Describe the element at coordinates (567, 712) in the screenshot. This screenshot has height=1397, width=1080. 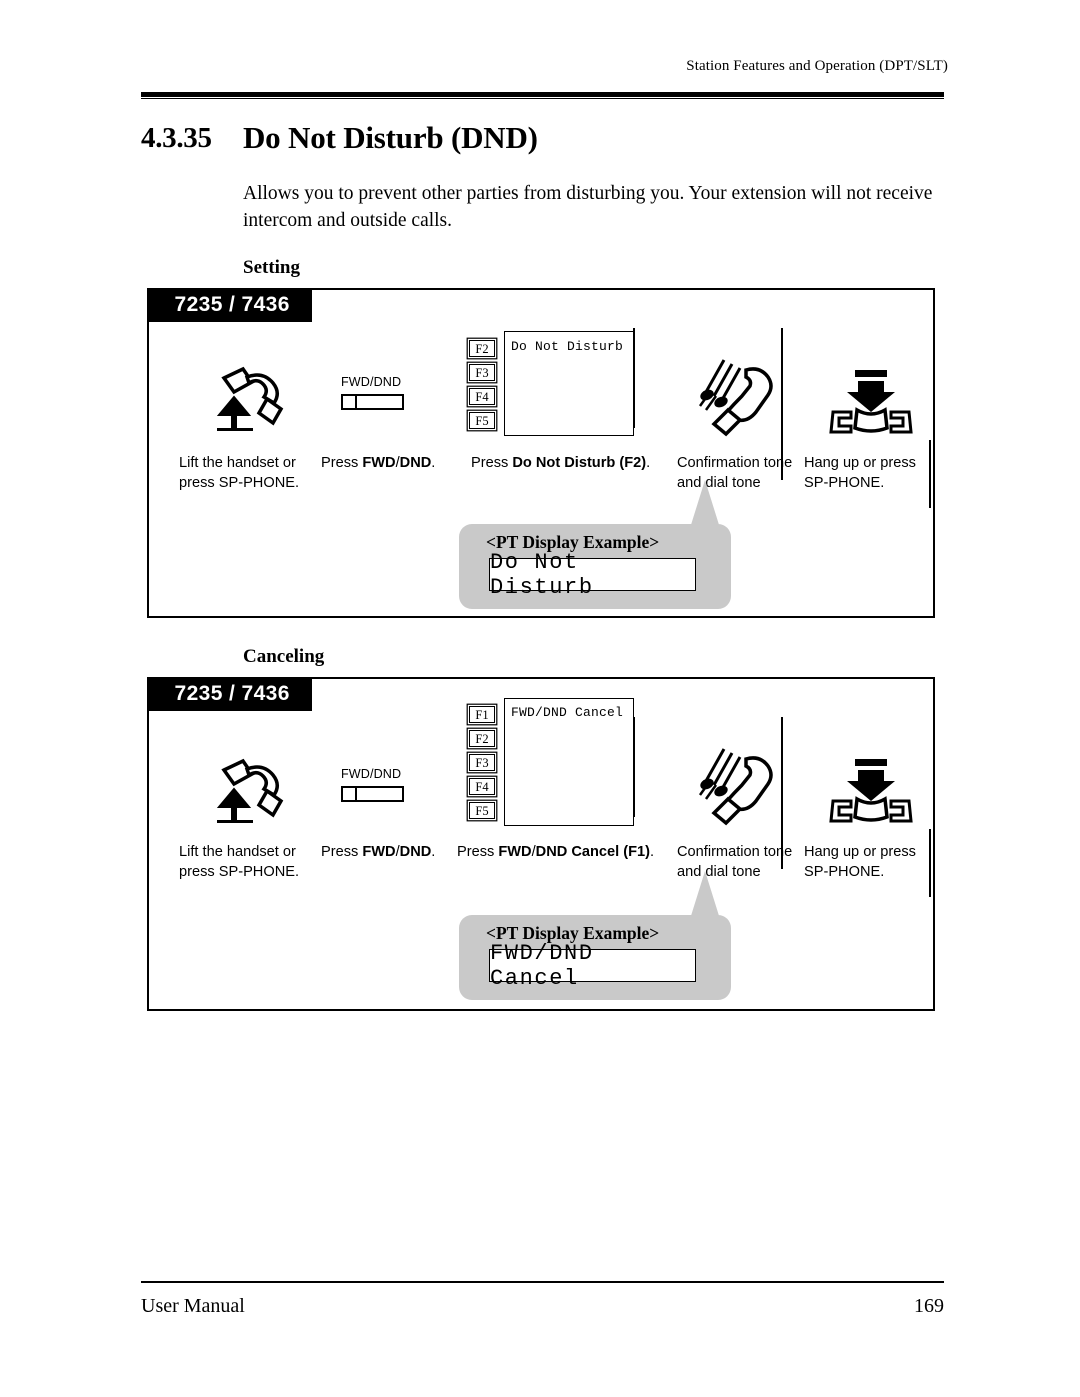
I see `lcd-line-text: FWD/DND Cancel` at that location.